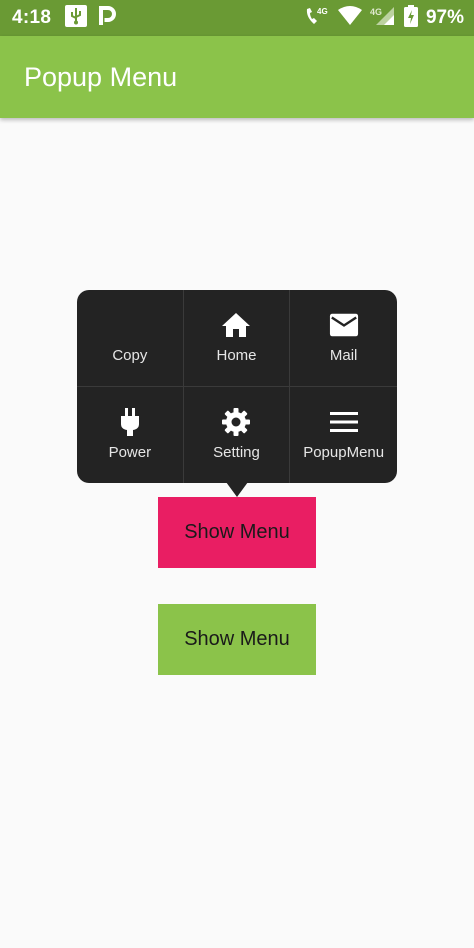 Image resolution: width=474 pixels, height=948 pixels. What do you see at coordinates (317, 18) in the screenshot?
I see `wifi-call-icon: 4G` at bounding box center [317, 18].